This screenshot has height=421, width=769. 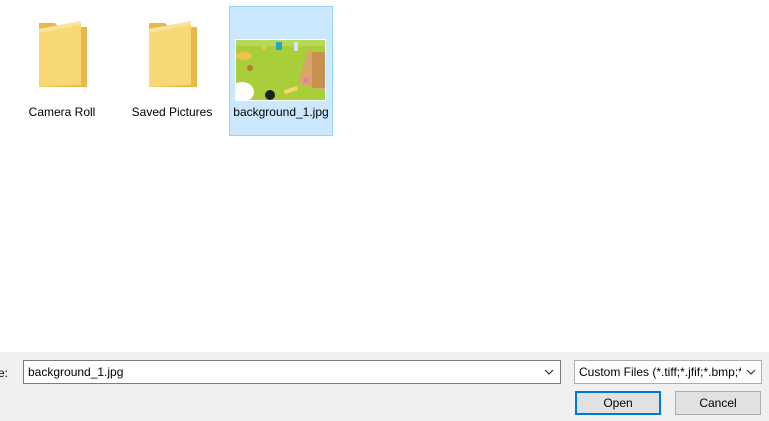 I want to click on folder-item-saved-pictures: Saved Pictures, so click(x=172, y=71).